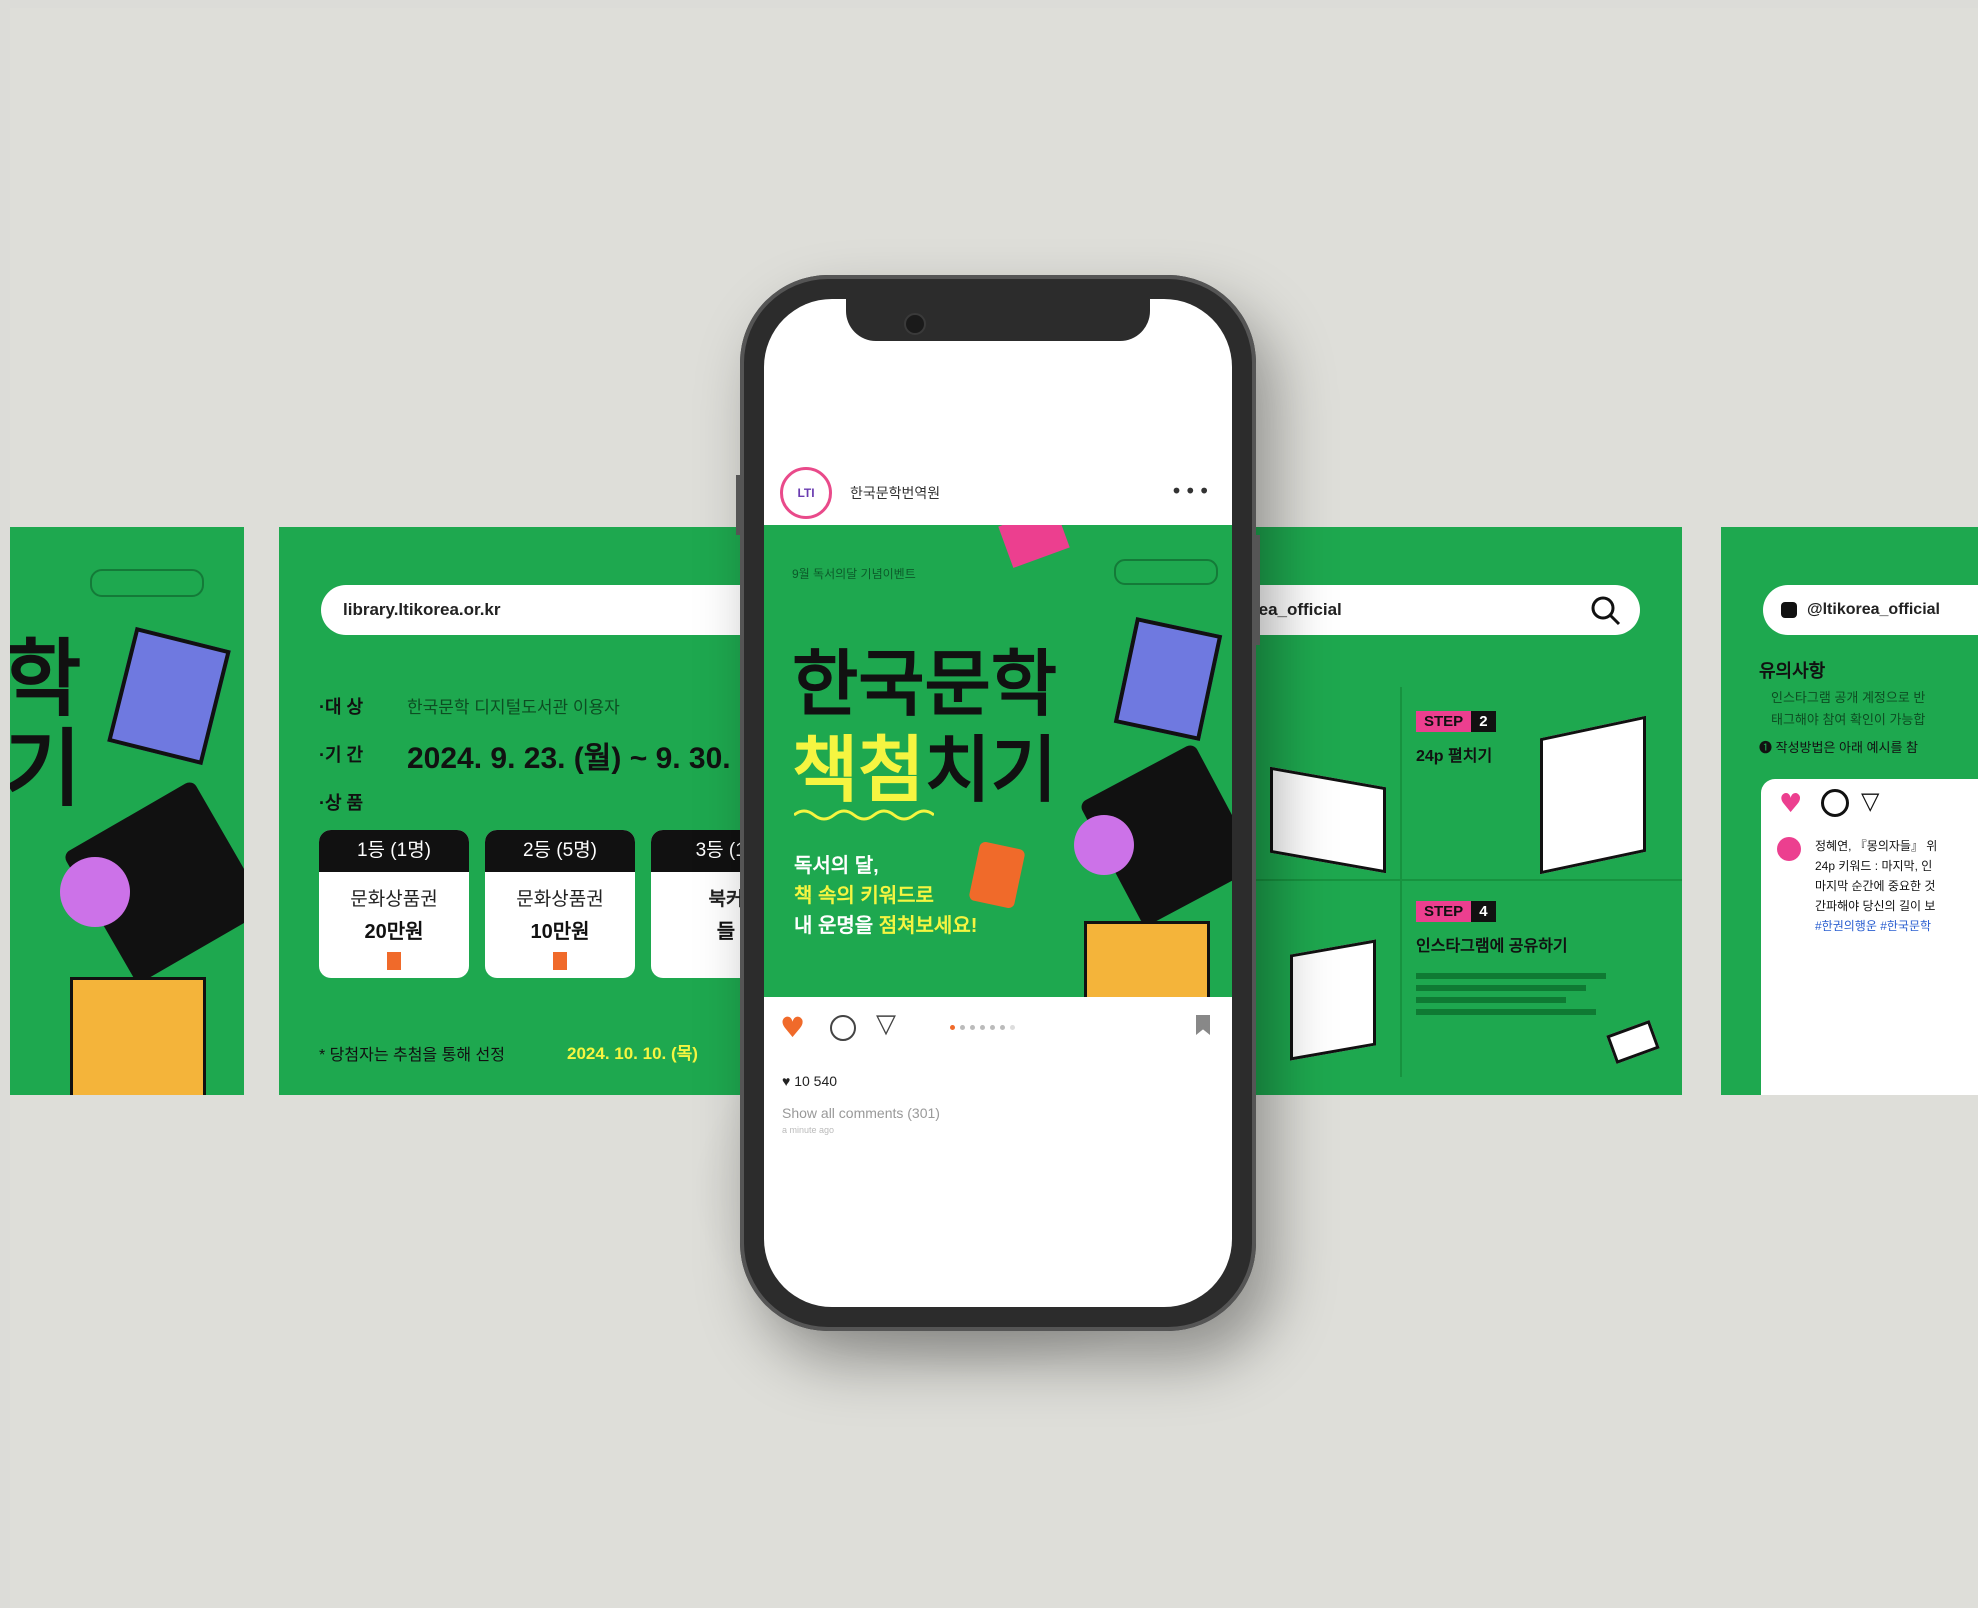 The image size is (1978, 1608). I want to click on comment-hashtags: #한권의행운 #한국문학, so click(1873, 926).